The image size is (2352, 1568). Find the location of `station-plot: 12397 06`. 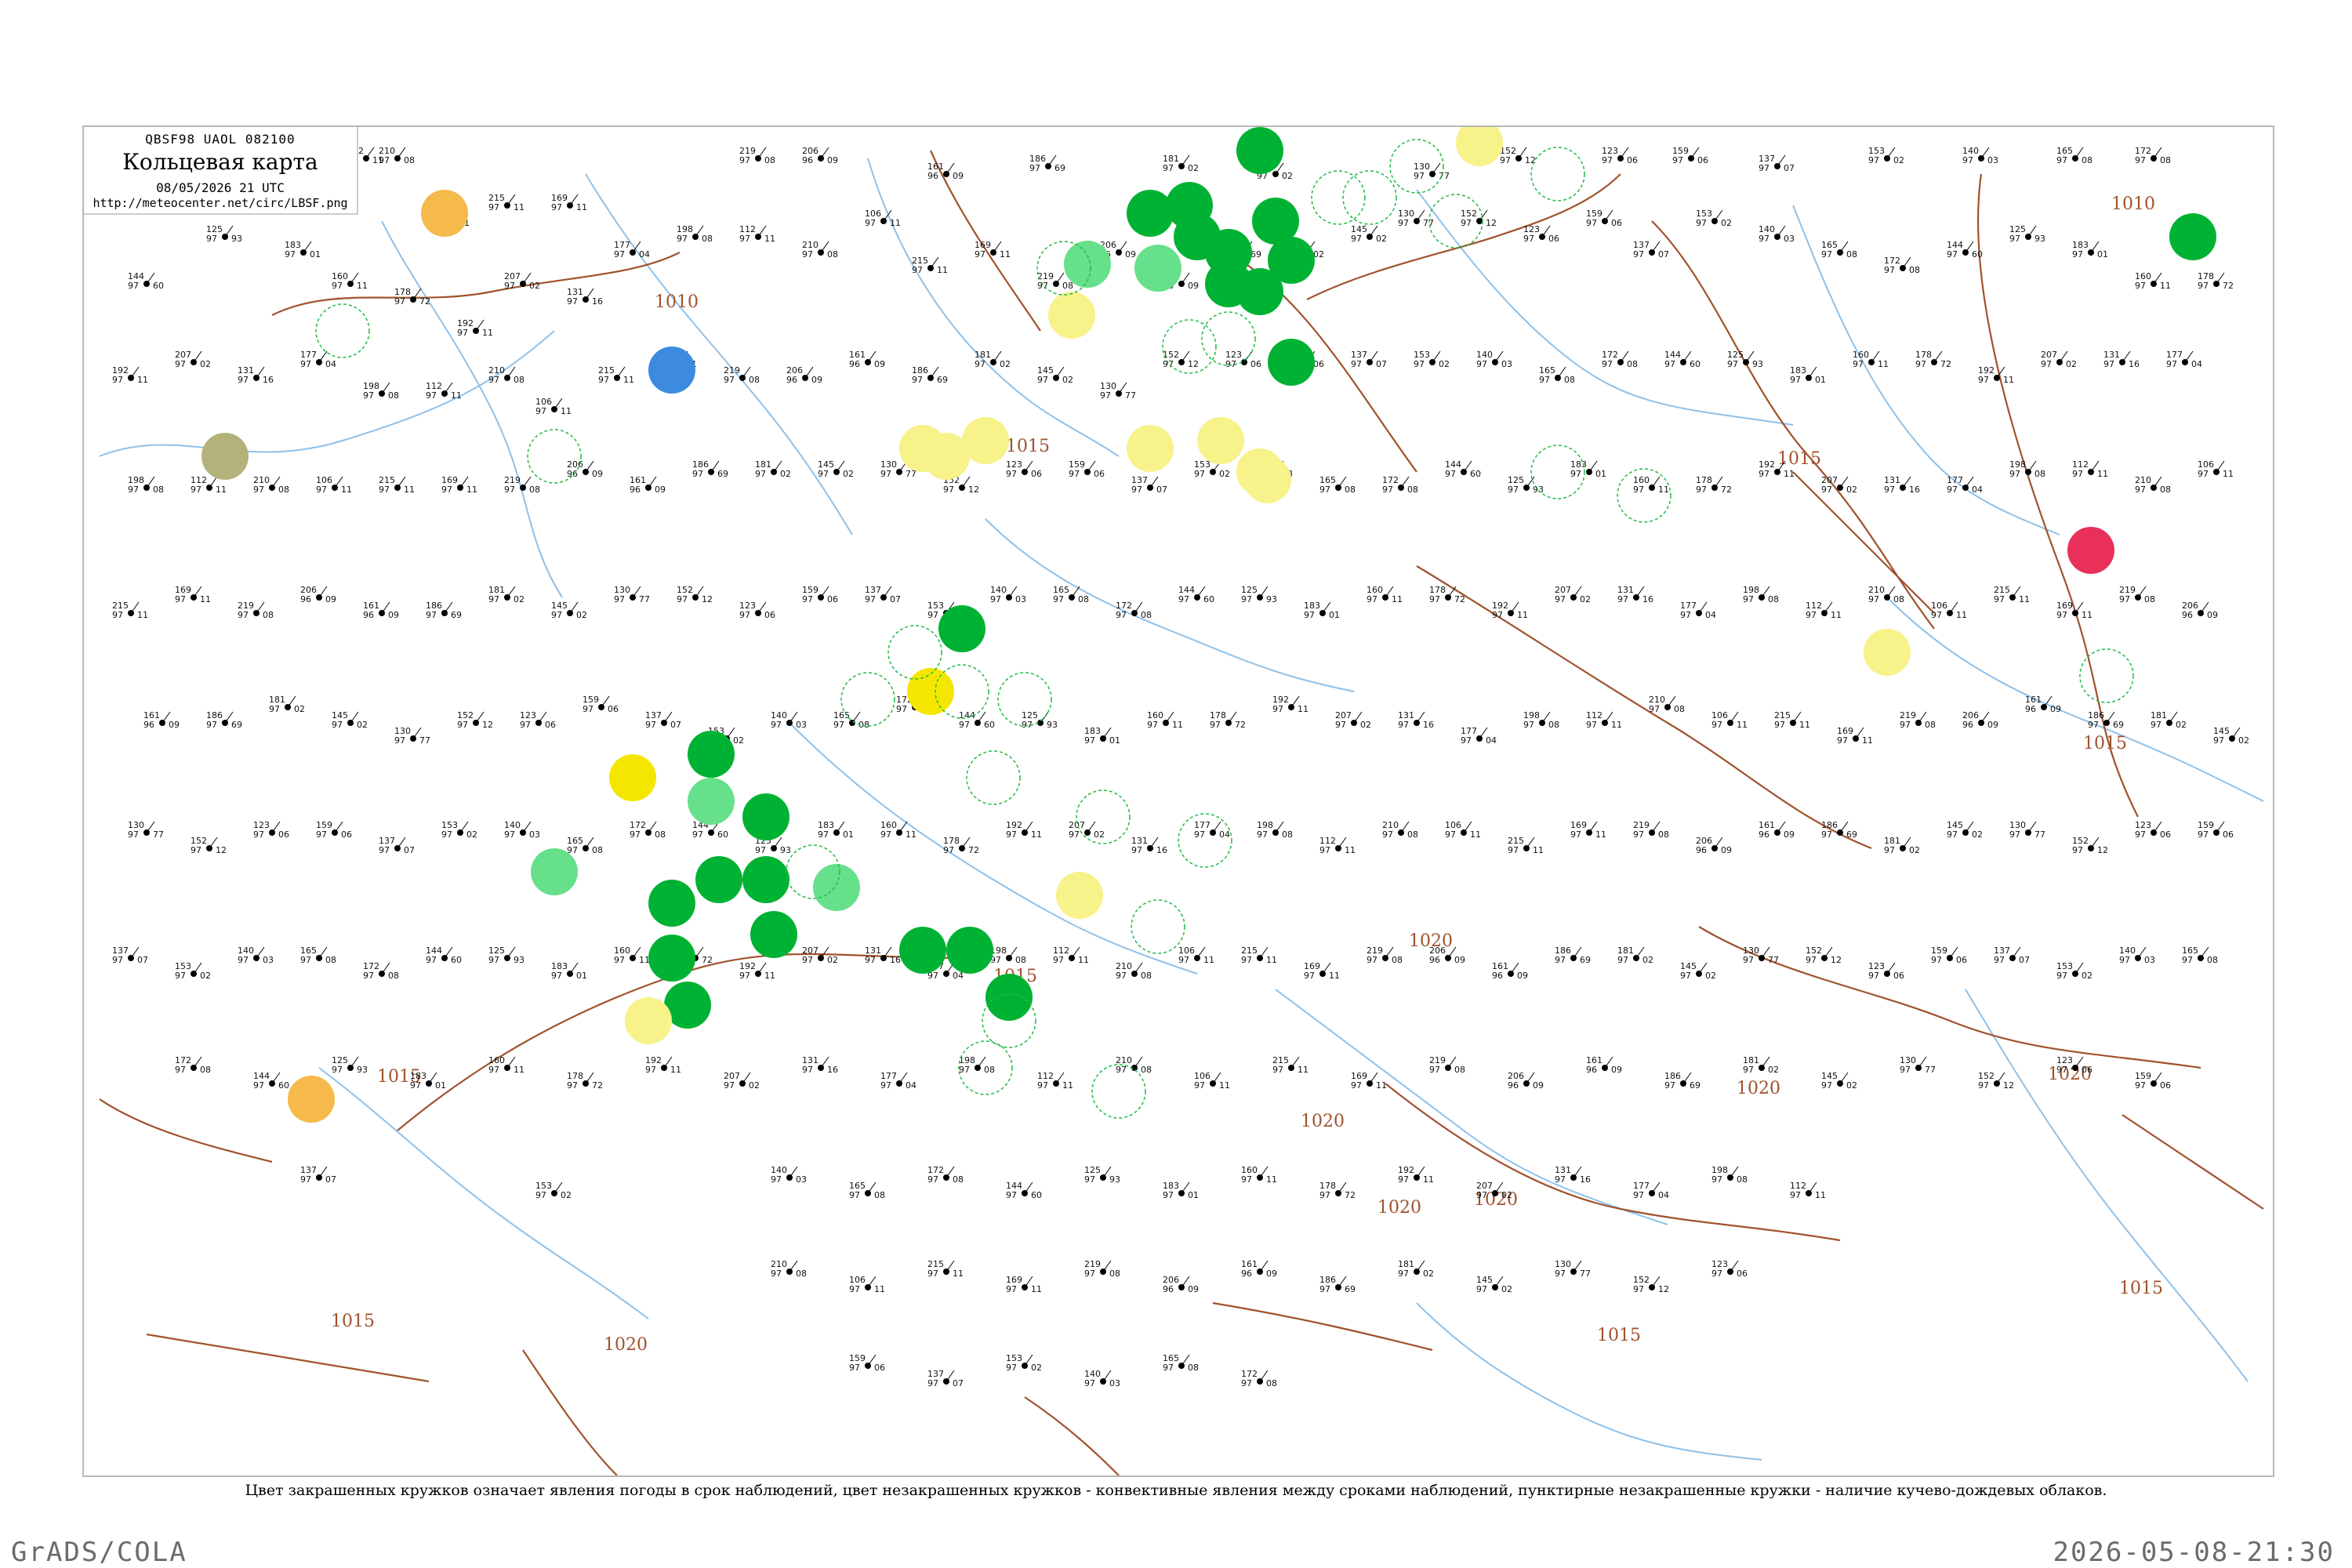

station-plot: 12397 06 is located at coordinates (1729, 1269).